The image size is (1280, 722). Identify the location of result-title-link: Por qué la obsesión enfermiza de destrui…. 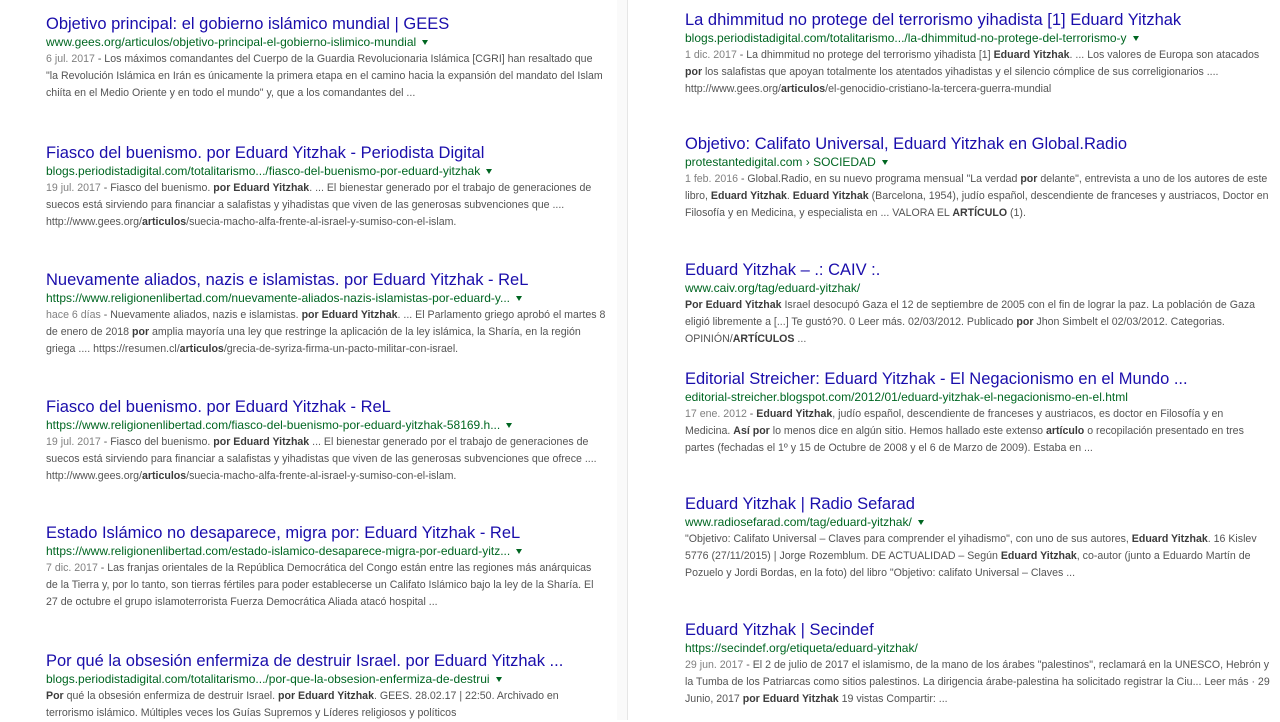
(326, 661).